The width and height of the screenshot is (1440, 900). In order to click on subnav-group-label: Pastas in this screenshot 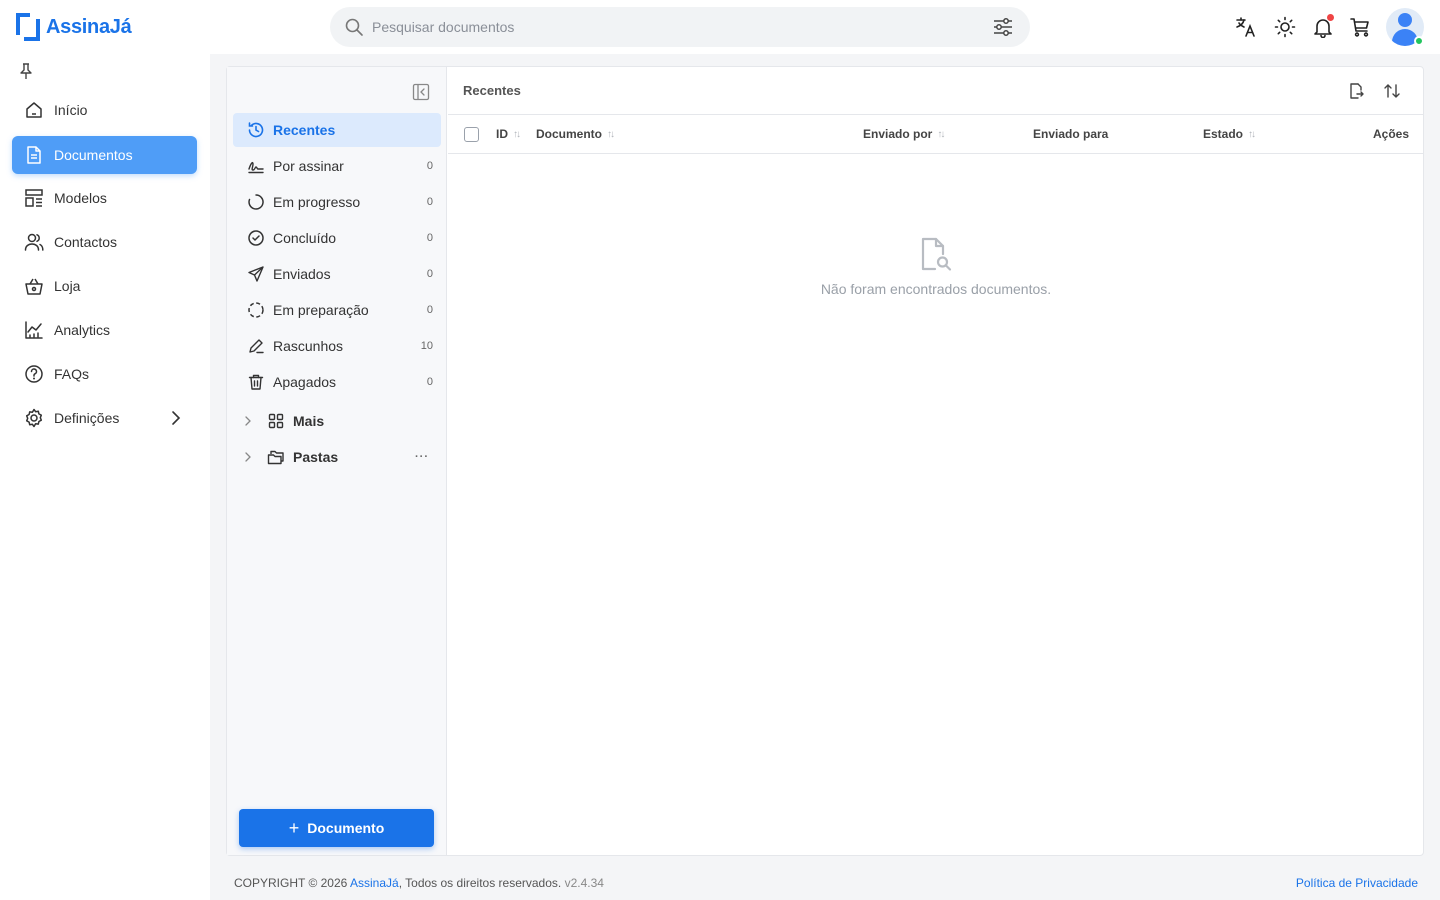, I will do `click(316, 457)`.